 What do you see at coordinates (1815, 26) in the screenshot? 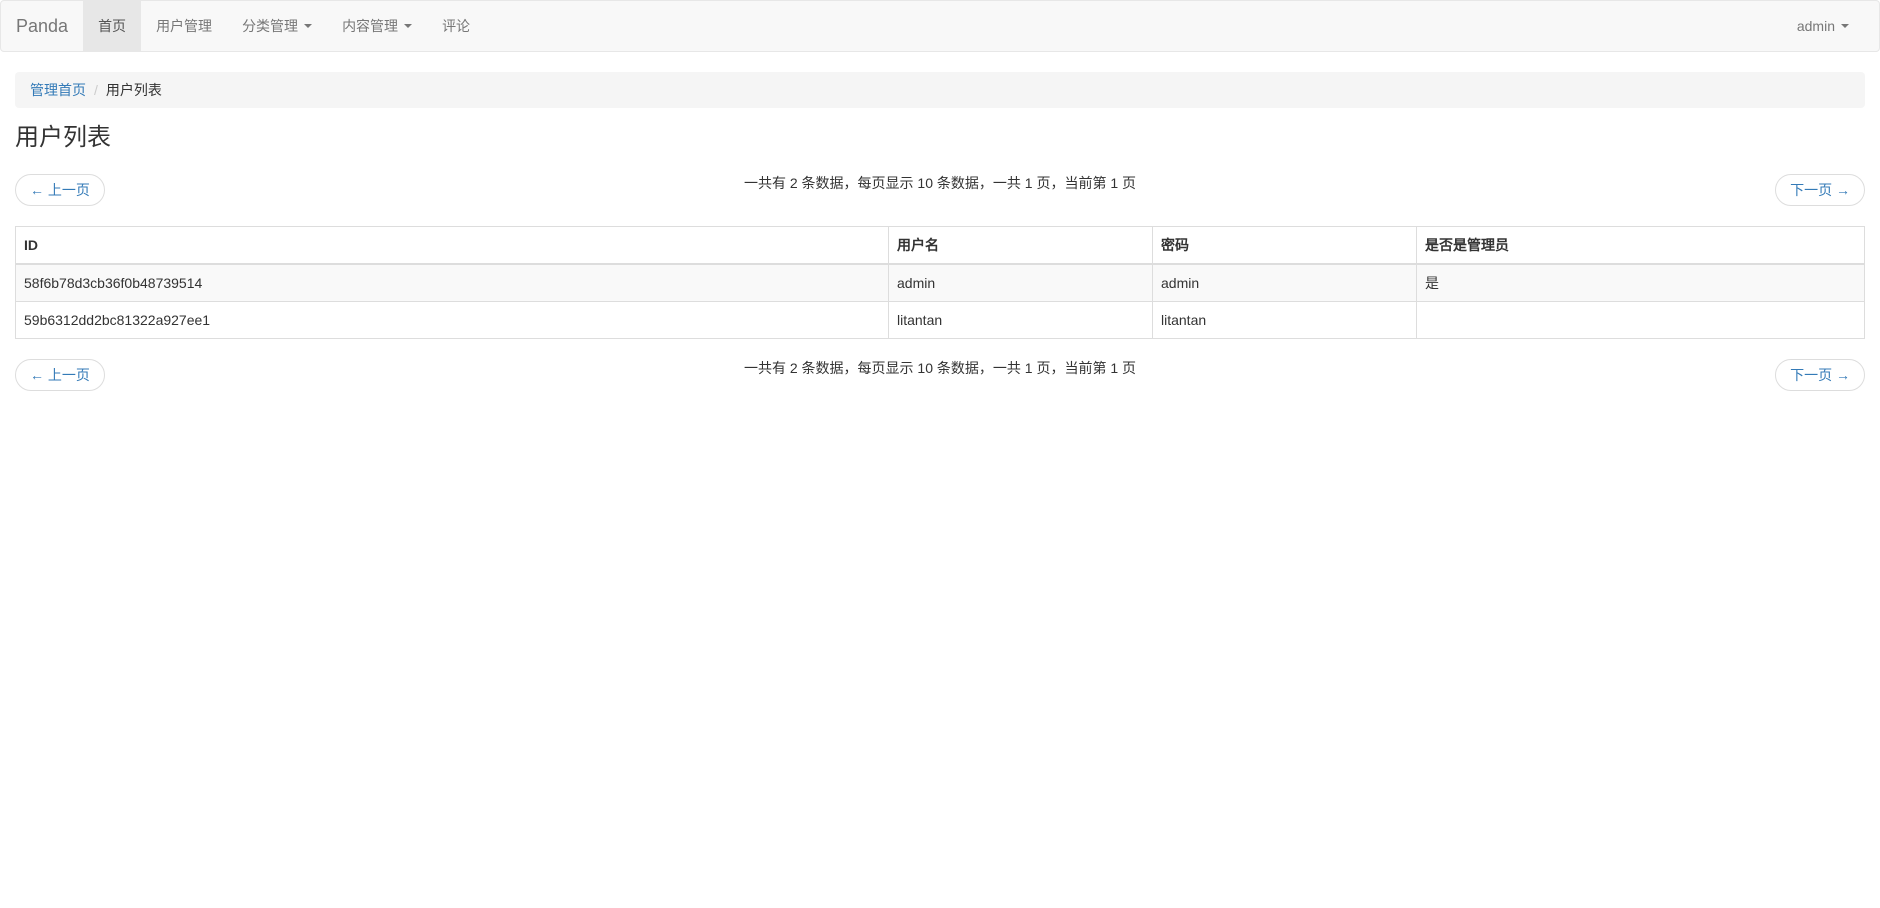
I see `user-name: admin` at bounding box center [1815, 26].